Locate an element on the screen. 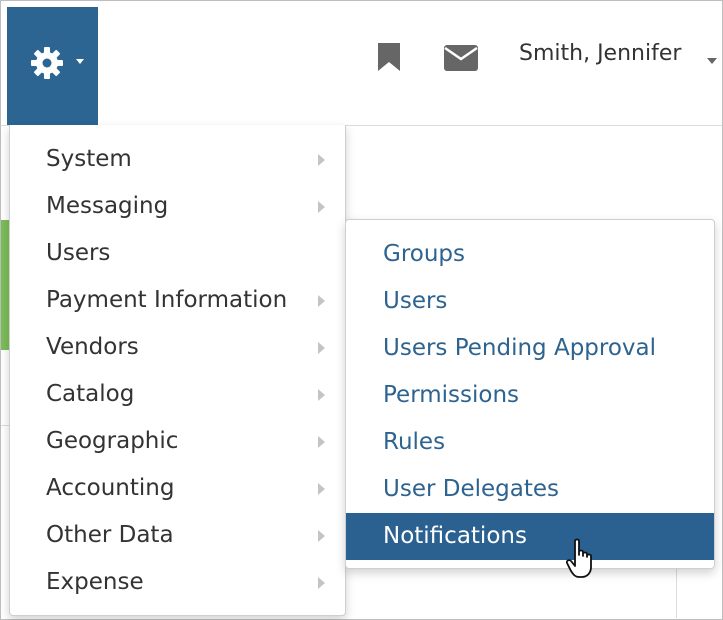  background-panel-accent is located at coordinates (5, 285).